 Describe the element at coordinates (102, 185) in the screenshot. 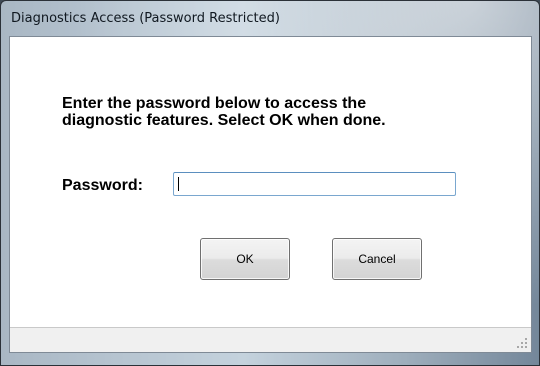

I see `password-label: Password:` at that location.